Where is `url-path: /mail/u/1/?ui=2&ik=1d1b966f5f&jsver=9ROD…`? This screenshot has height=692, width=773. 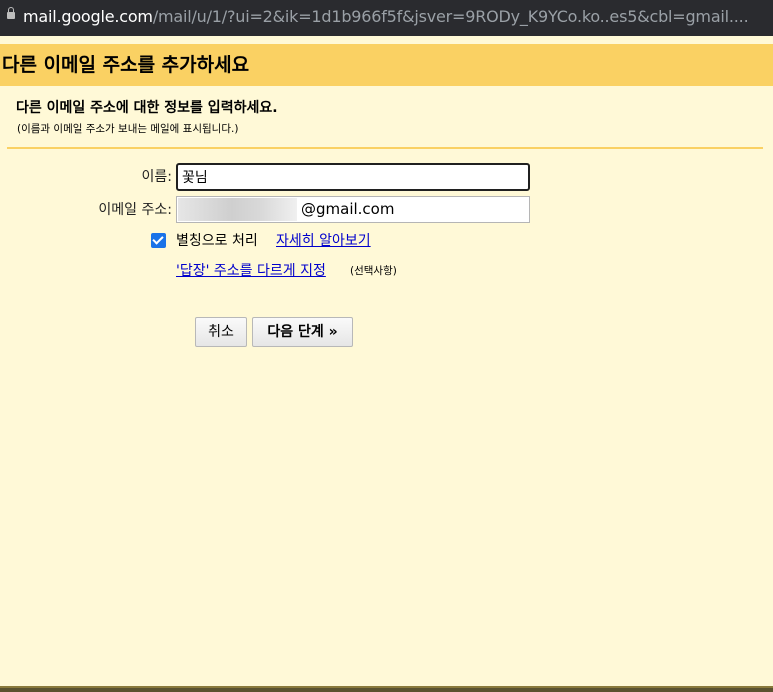
url-path: /mail/u/1/?ui=2&ik=1d1b966f5f&jsver=9ROD… is located at coordinates (450, 16).